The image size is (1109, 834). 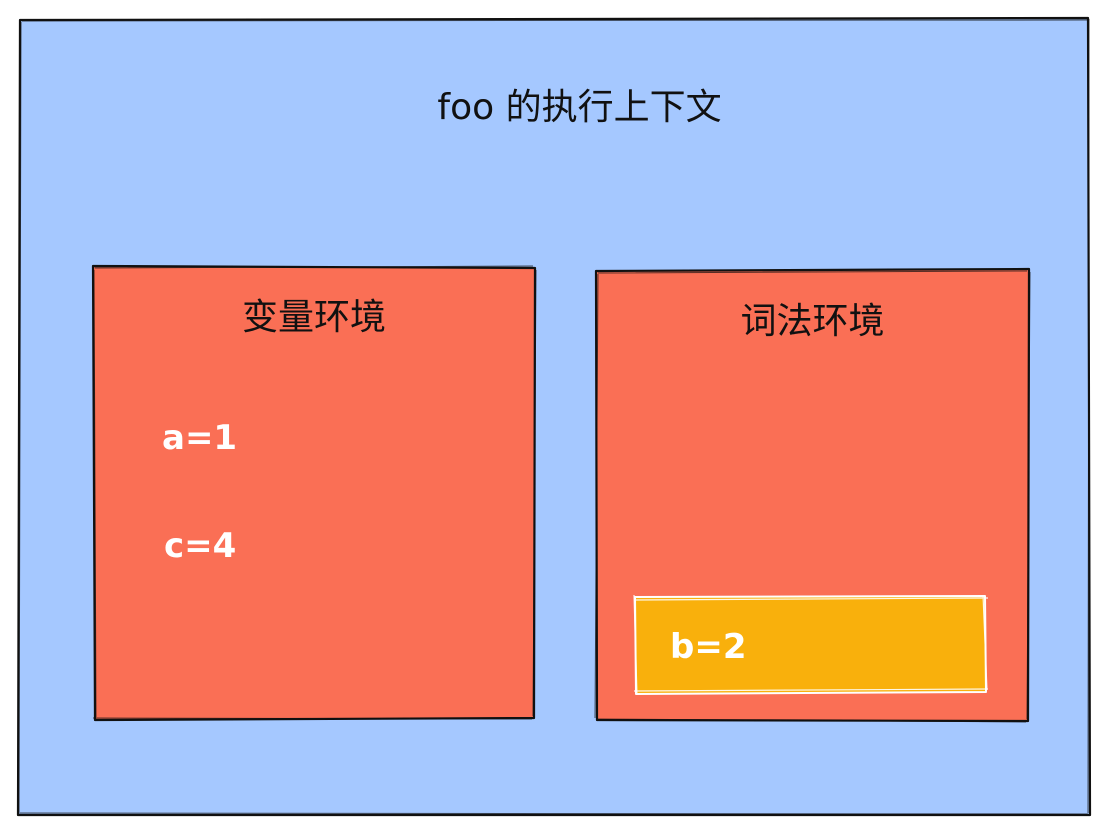 I want to click on variable-entry-a: a=1, so click(x=200, y=438).